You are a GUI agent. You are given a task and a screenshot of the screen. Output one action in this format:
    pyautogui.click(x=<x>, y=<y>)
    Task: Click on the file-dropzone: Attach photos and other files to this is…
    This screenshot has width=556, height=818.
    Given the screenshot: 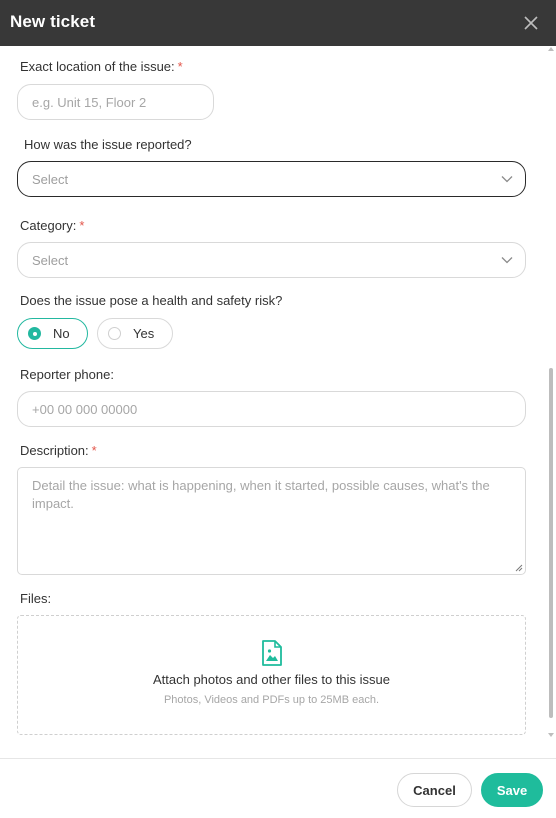 What is the action you would take?
    pyautogui.click(x=271, y=675)
    